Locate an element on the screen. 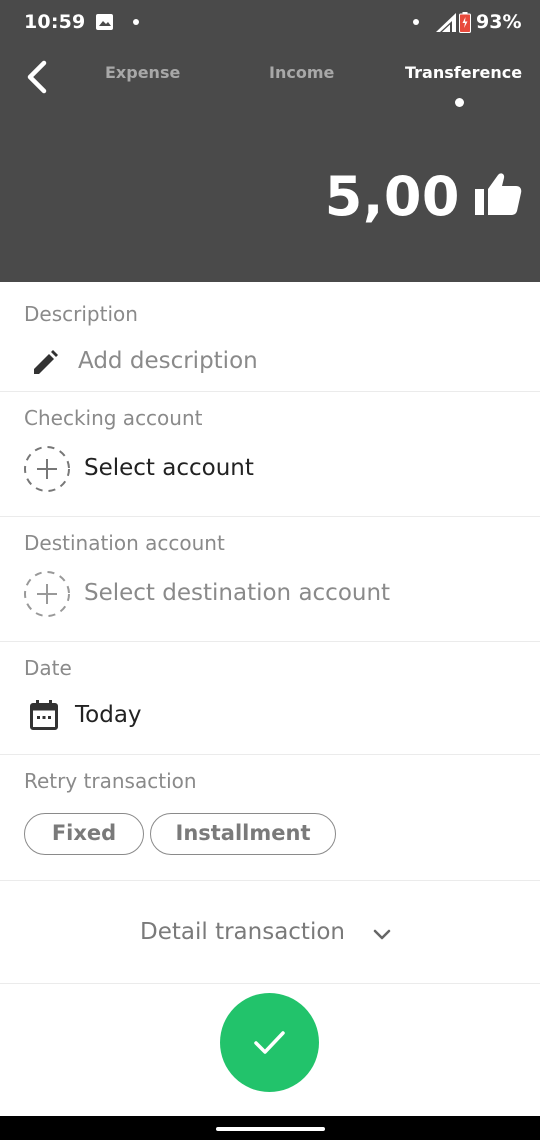  date-label: Date is located at coordinates (48, 668).